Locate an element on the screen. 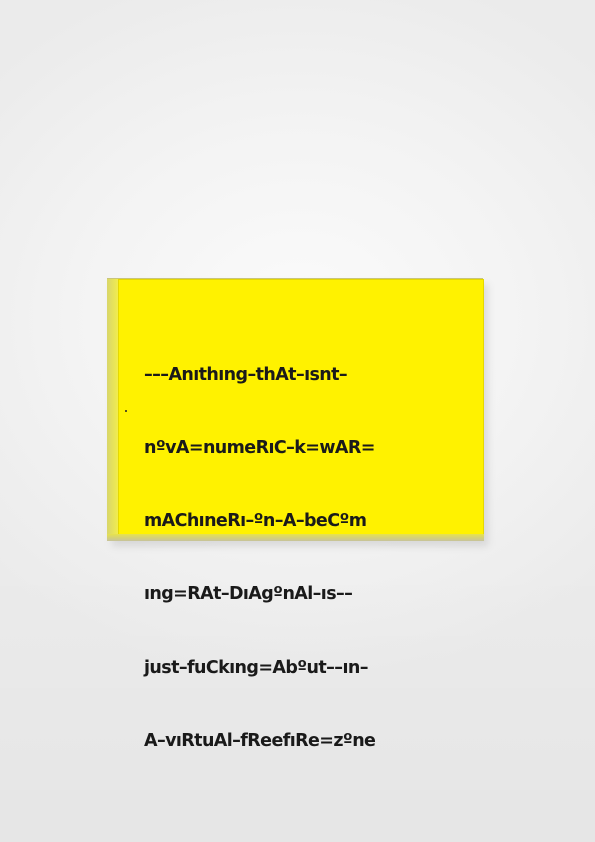 The width and height of the screenshot is (595, 842). artwork-text-line: A–vıRtuAl–fReefıRe=zºne is located at coordinates (260, 740).